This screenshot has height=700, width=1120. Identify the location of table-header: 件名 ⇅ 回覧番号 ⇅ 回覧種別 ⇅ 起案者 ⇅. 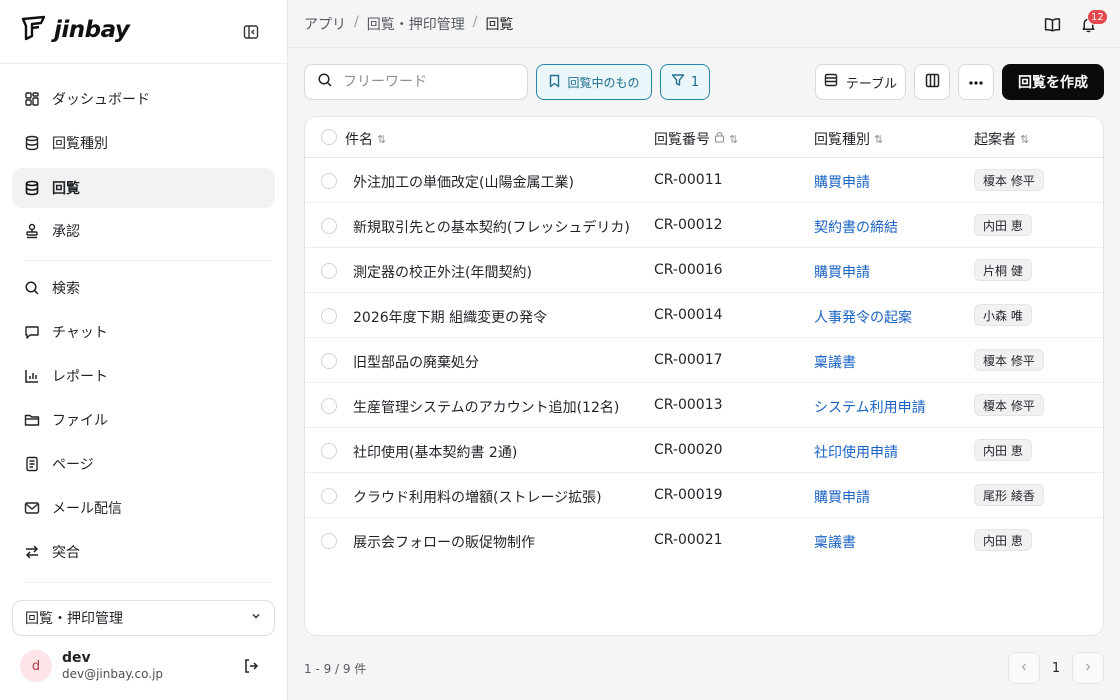
(704, 137).